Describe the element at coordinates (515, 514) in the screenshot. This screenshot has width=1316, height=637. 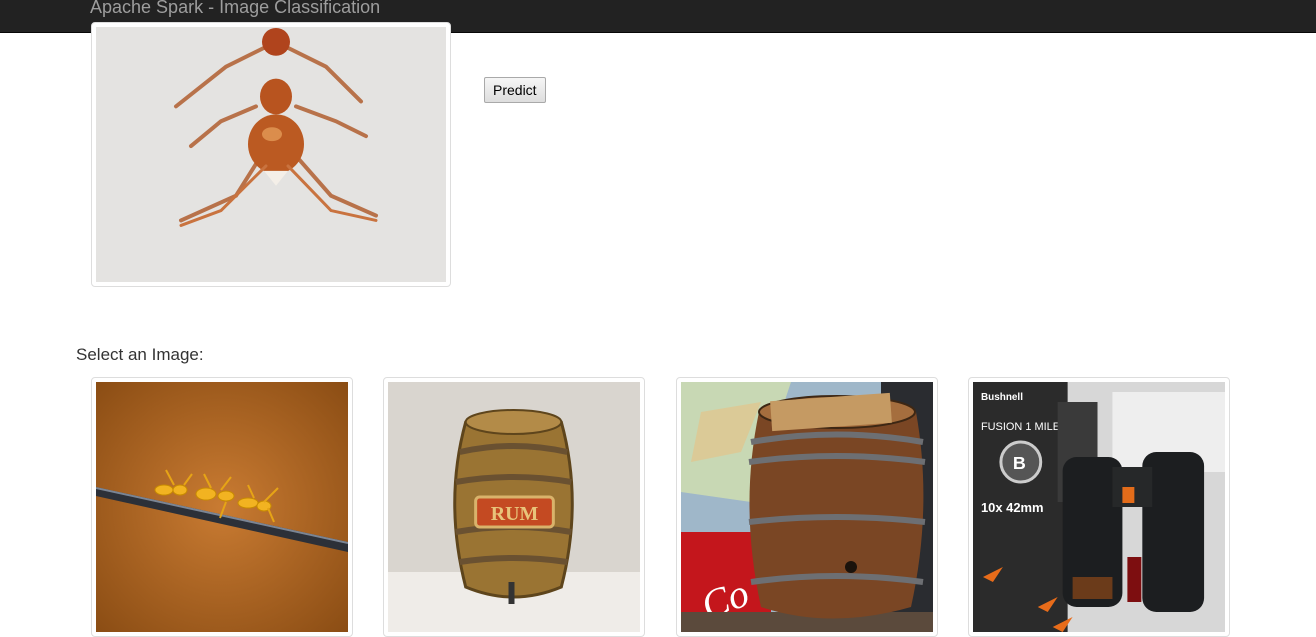
I see `rum-barrel-sign-text: RUM` at that location.